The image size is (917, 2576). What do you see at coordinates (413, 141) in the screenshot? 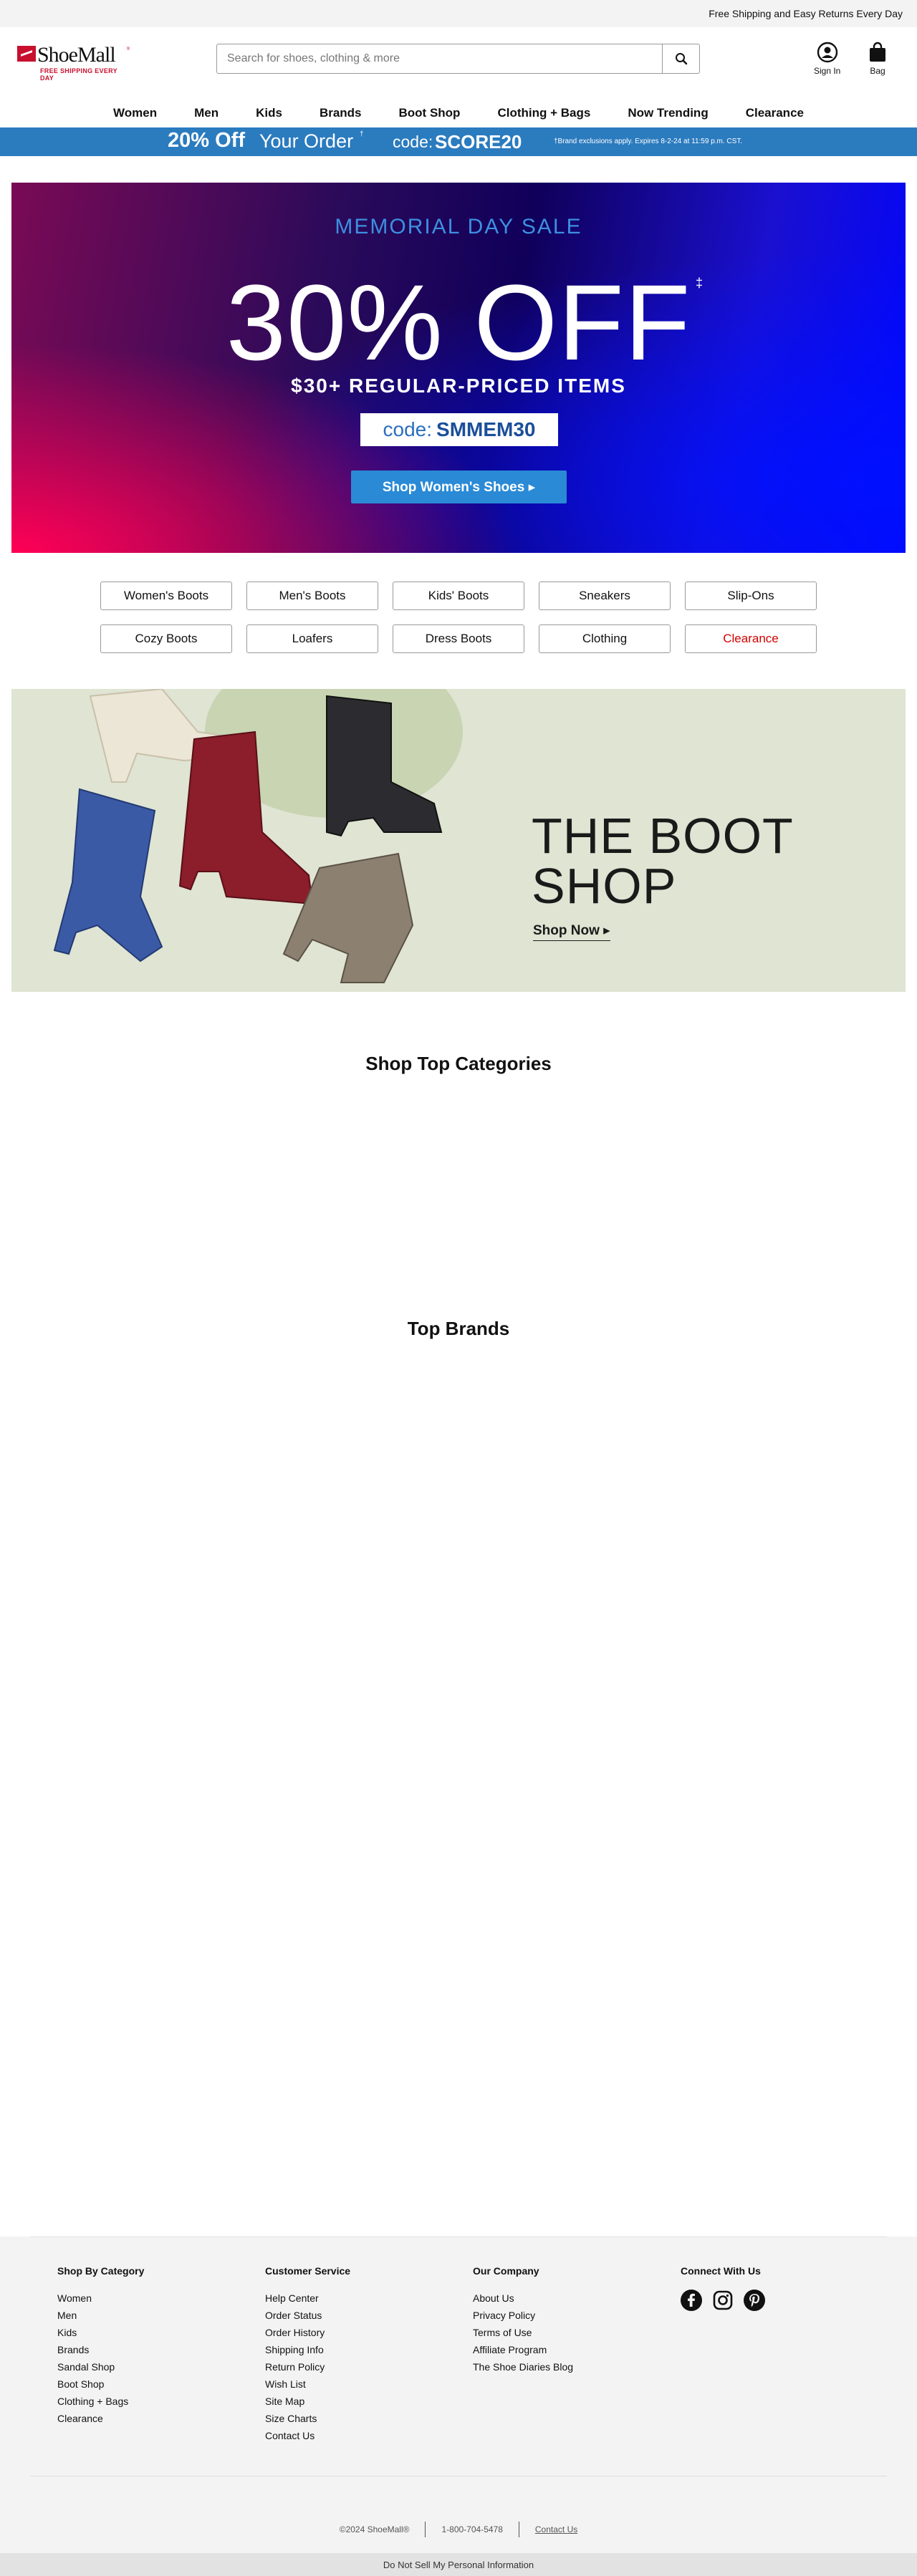
I see `promo-code-label: code:` at bounding box center [413, 141].